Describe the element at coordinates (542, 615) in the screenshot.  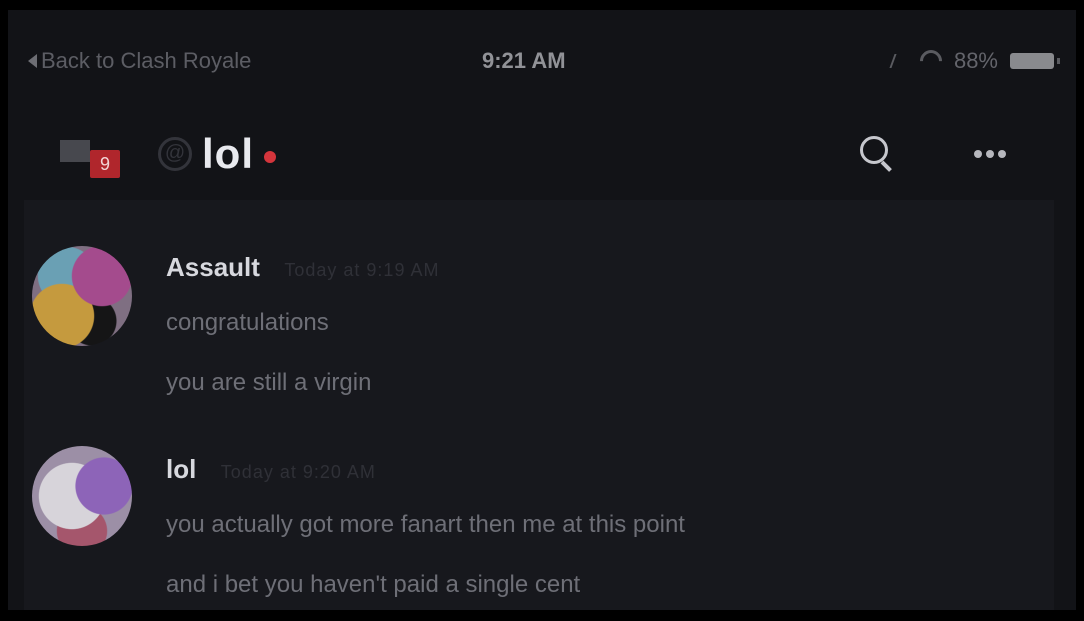
I see `bottom-edge` at that location.